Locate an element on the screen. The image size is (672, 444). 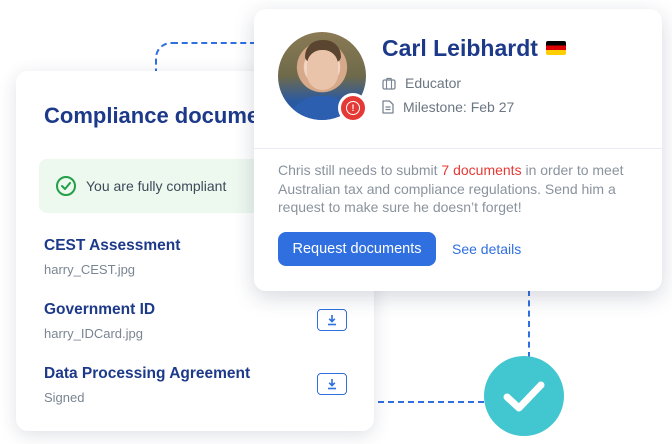
connector-line-bottom is located at coordinates (431, 402).